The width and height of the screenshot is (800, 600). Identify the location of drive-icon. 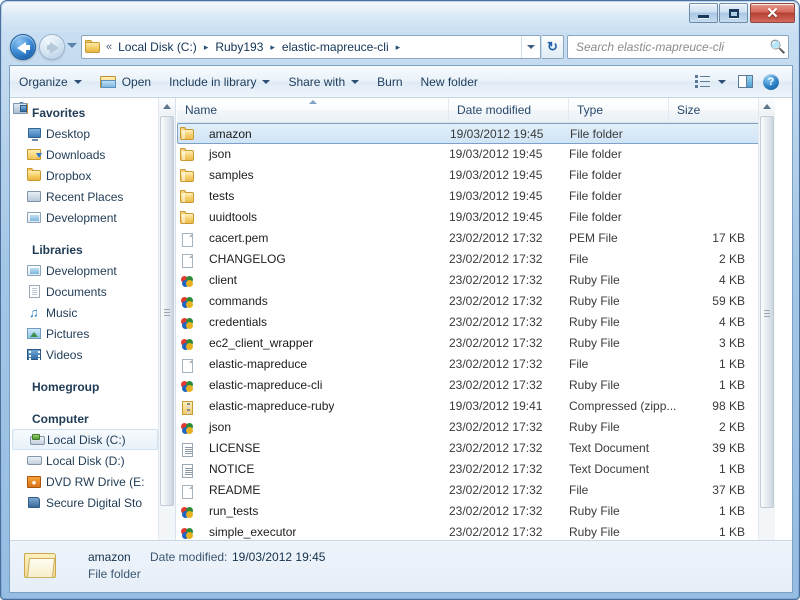
(35, 460).